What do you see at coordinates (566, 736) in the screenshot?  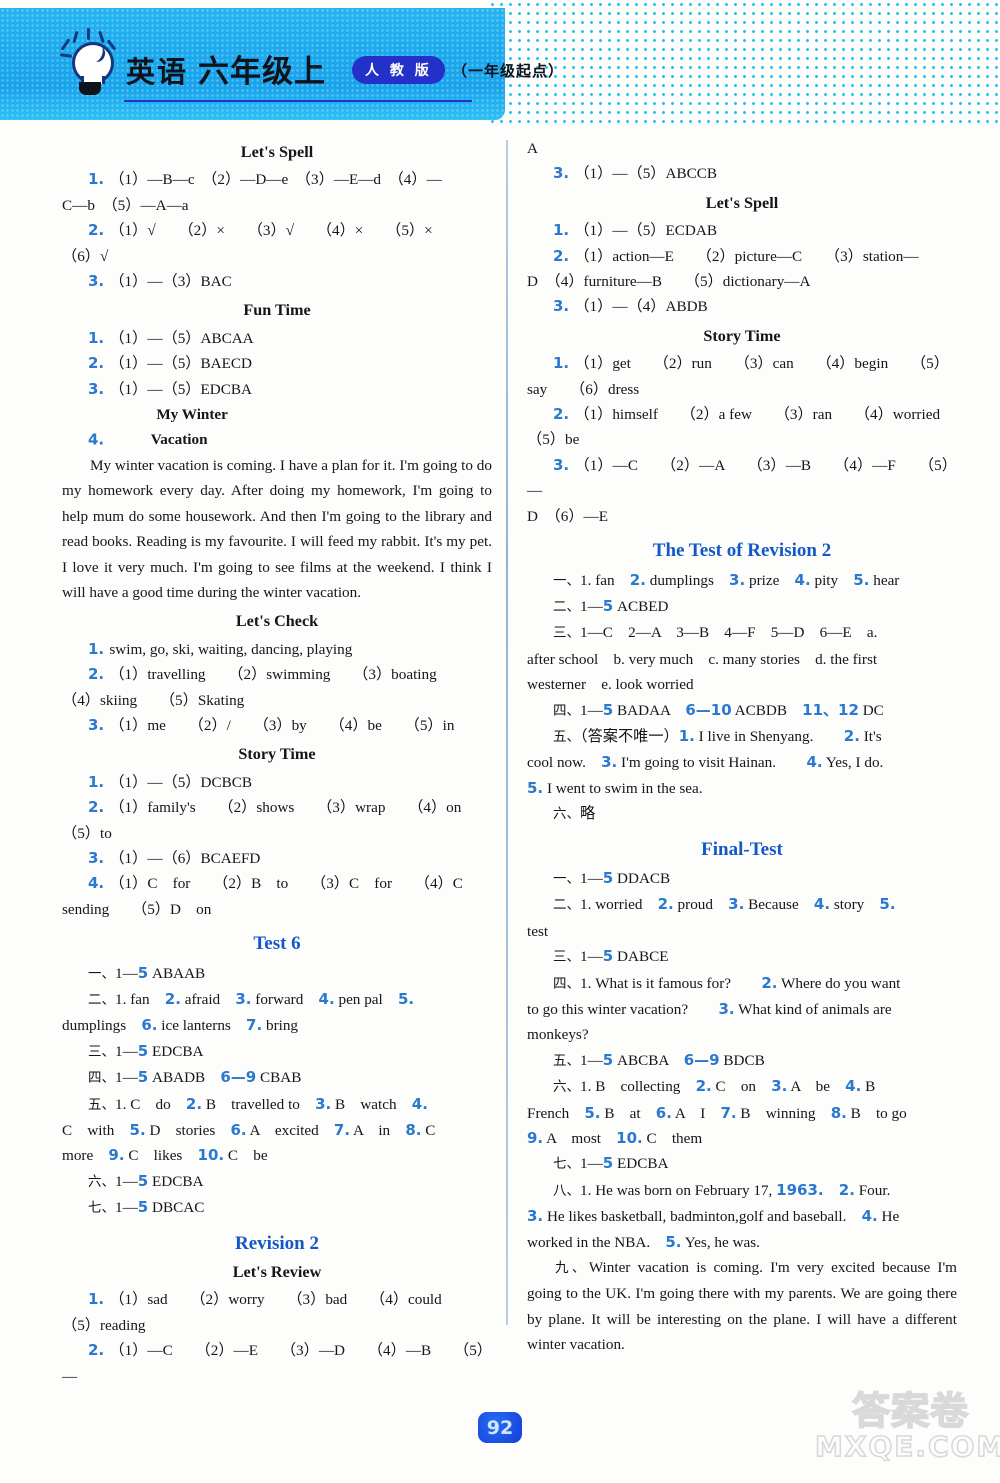 I see `section-marker: 五、` at bounding box center [566, 736].